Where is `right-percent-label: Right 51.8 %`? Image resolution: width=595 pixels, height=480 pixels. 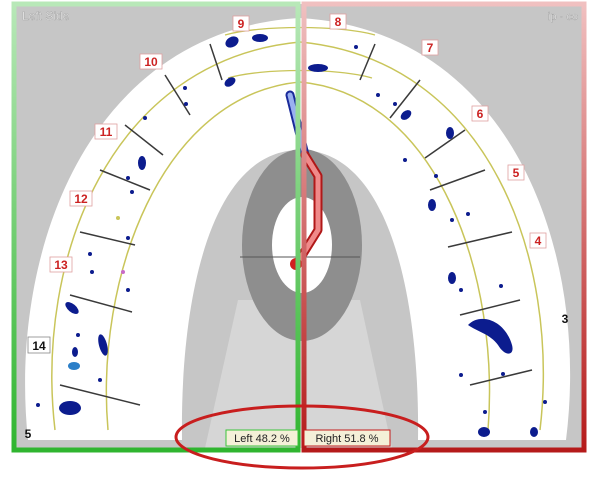 right-percent-label: Right 51.8 % is located at coordinates (347, 439).